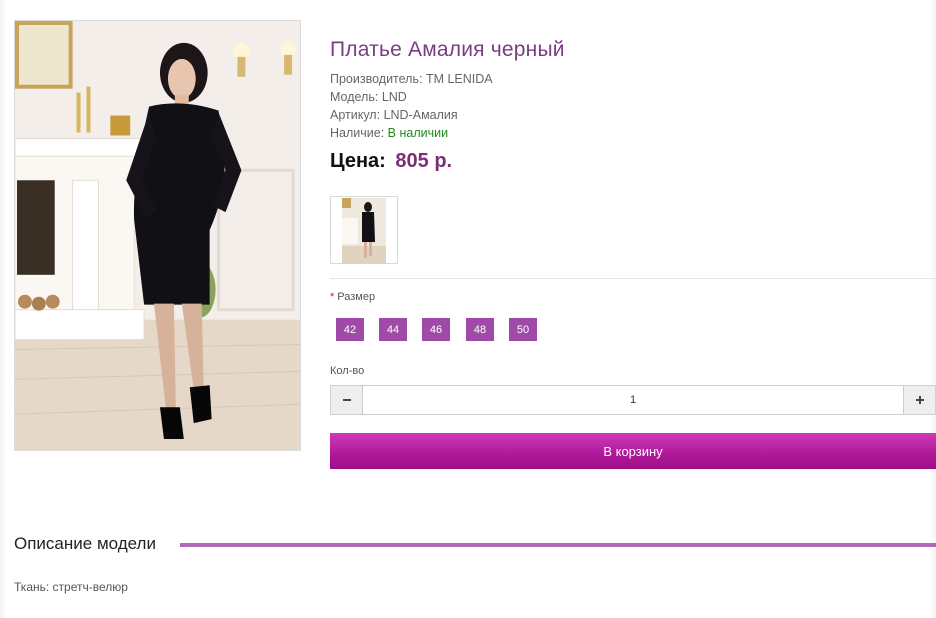 Image resolution: width=936 pixels, height=618 pixels. I want to click on size-option-42: 42, so click(350, 329).